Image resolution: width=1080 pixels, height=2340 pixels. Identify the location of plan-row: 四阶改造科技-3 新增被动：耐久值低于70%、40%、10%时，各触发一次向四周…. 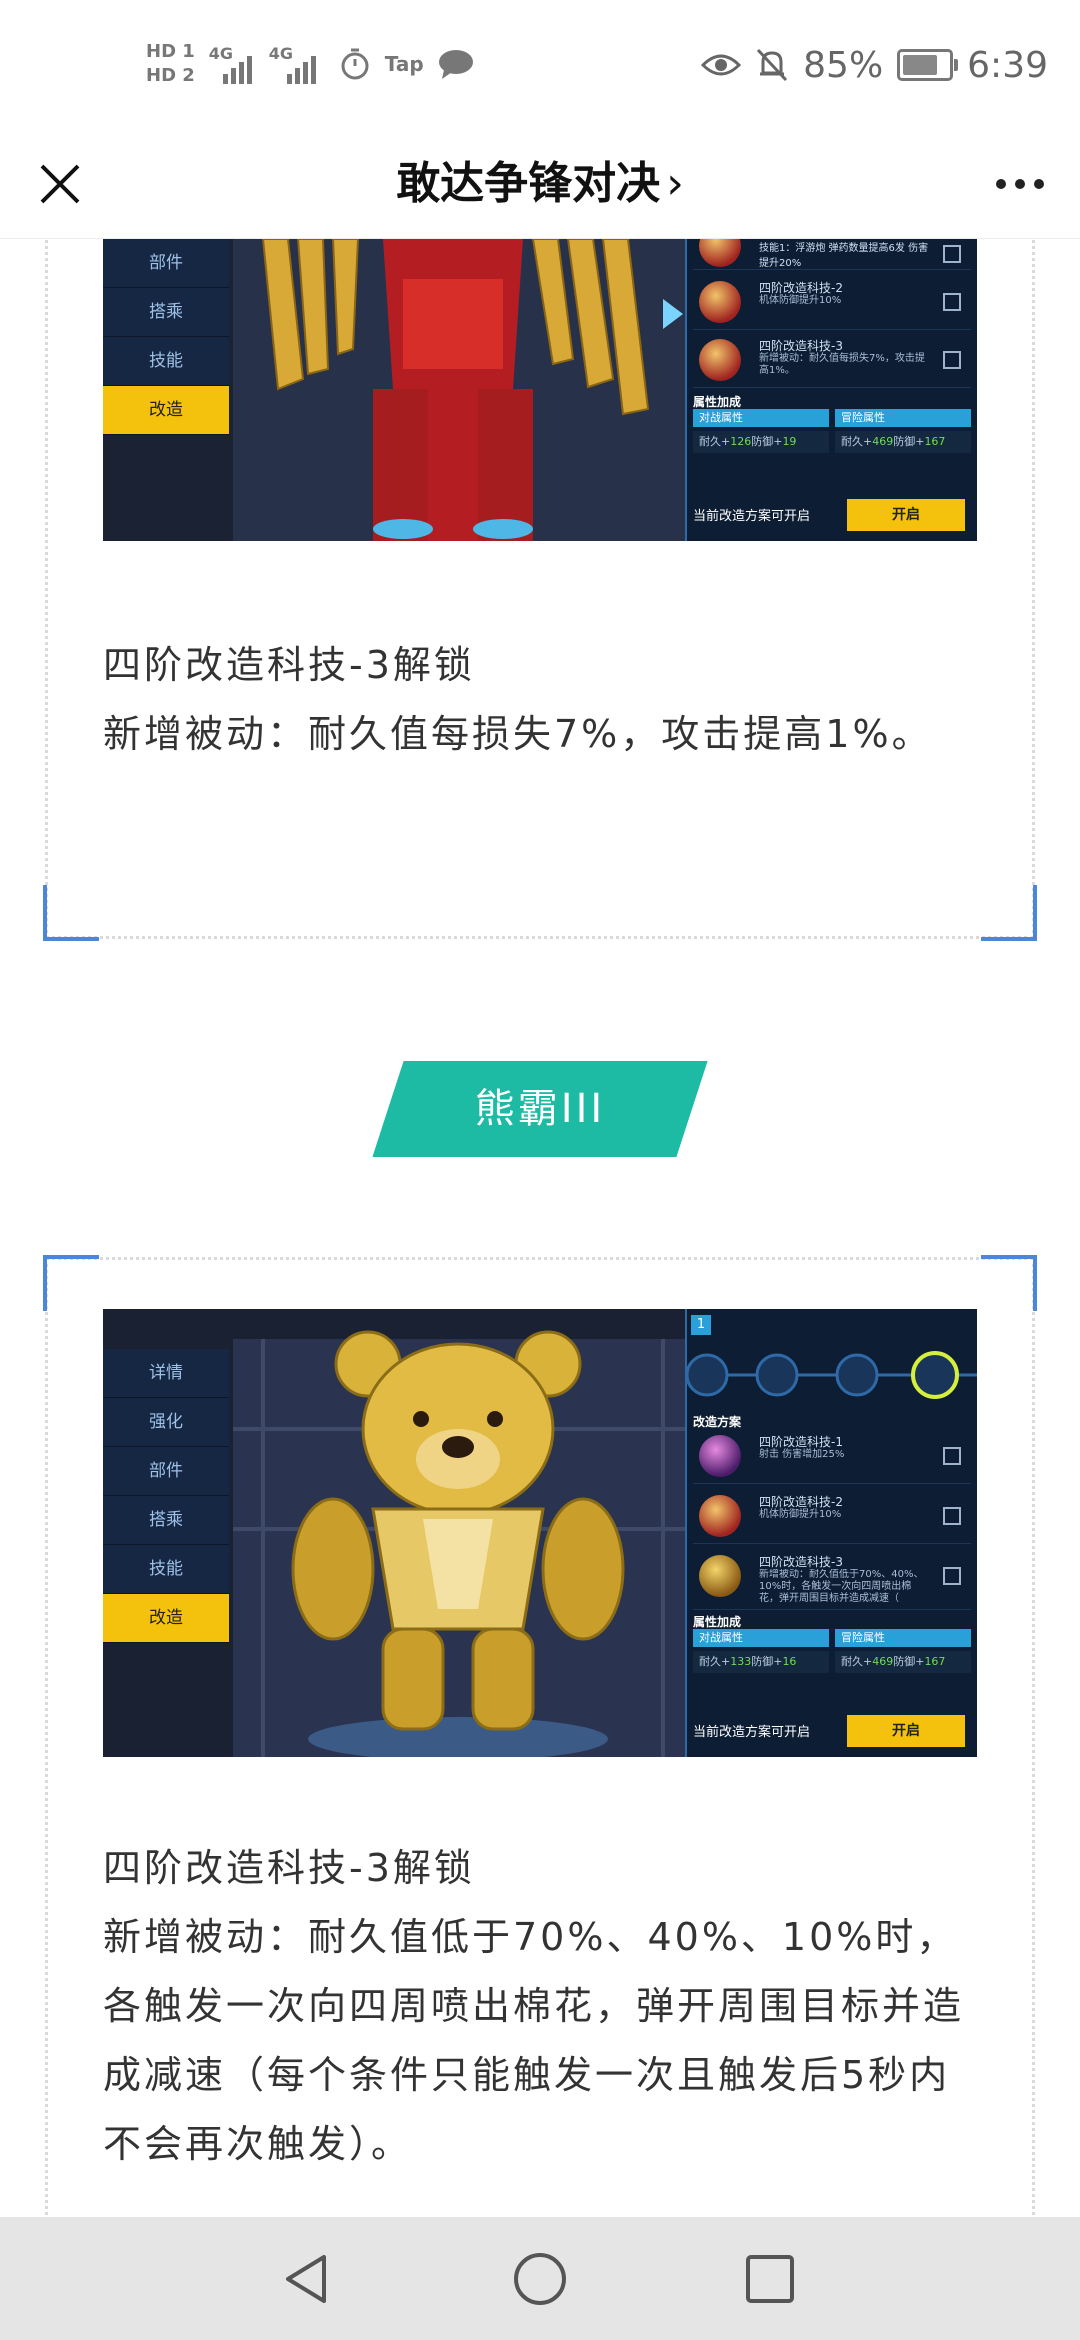
(832, 1579).